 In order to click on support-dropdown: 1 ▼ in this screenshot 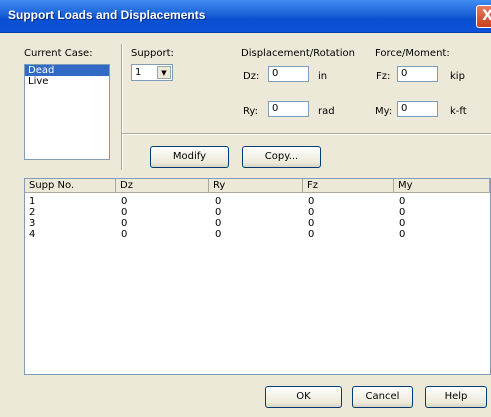, I will do `click(152, 72)`.